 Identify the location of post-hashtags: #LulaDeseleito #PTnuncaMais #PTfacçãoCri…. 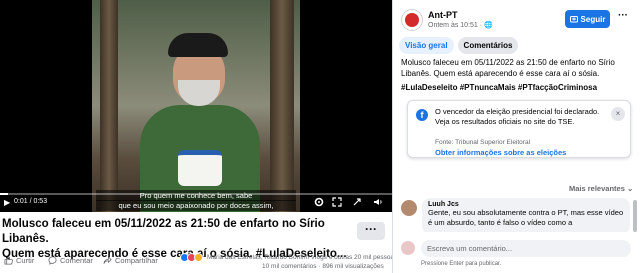
(519, 87).